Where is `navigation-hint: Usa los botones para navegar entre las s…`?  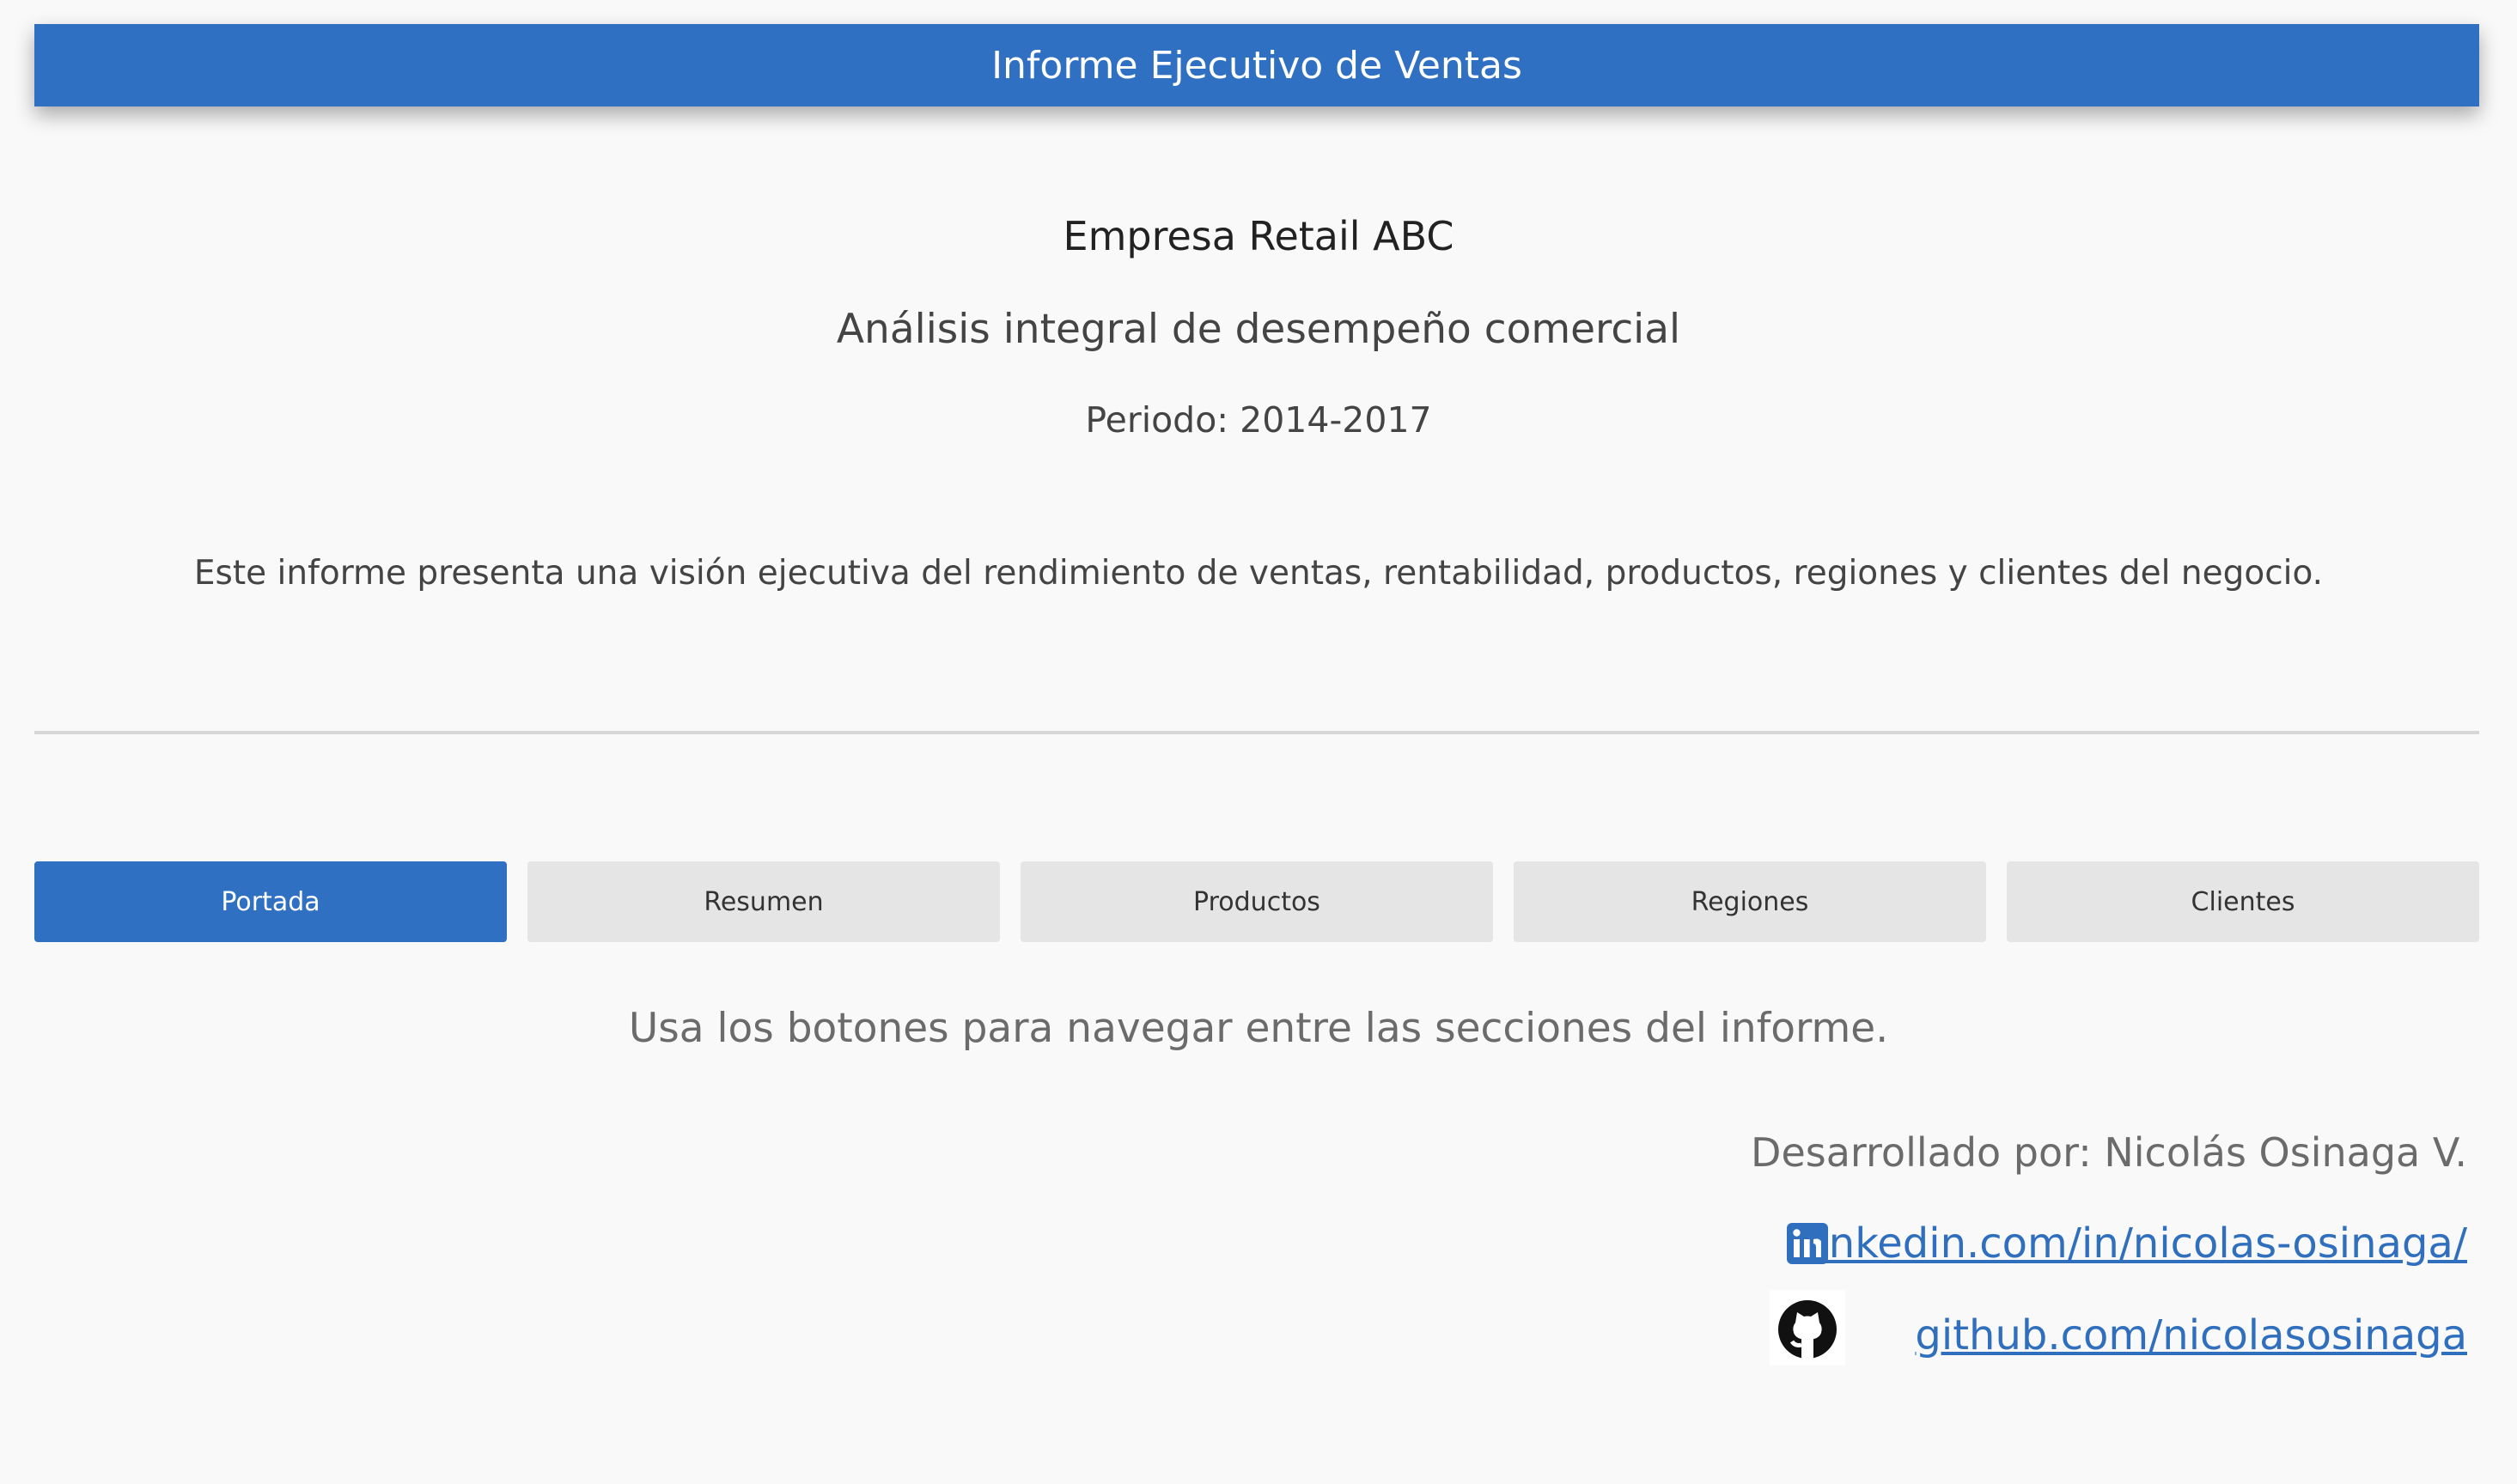
navigation-hint: Usa los botones para navegar entre las s… is located at coordinates (1258, 1029).